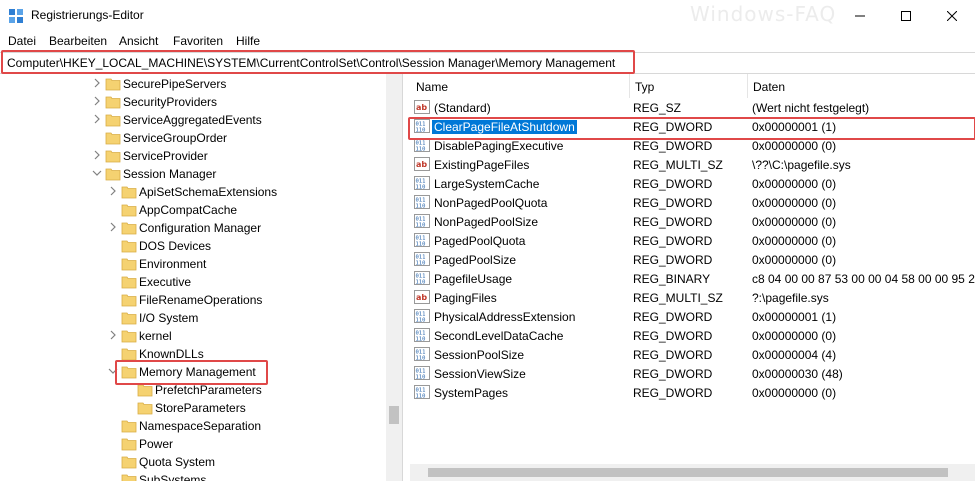  I want to click on maximize-button, so click(906, 16).